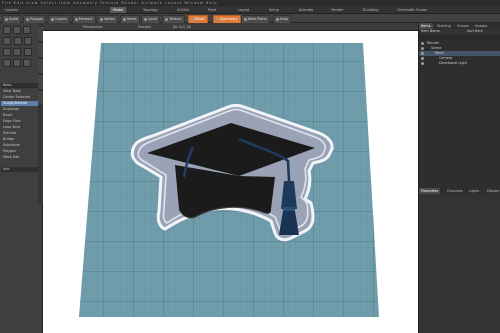 The height and width of the screenshot is (333, 500). I want to click on left-panel-item-bridge: Bridge, so click(21, 139).